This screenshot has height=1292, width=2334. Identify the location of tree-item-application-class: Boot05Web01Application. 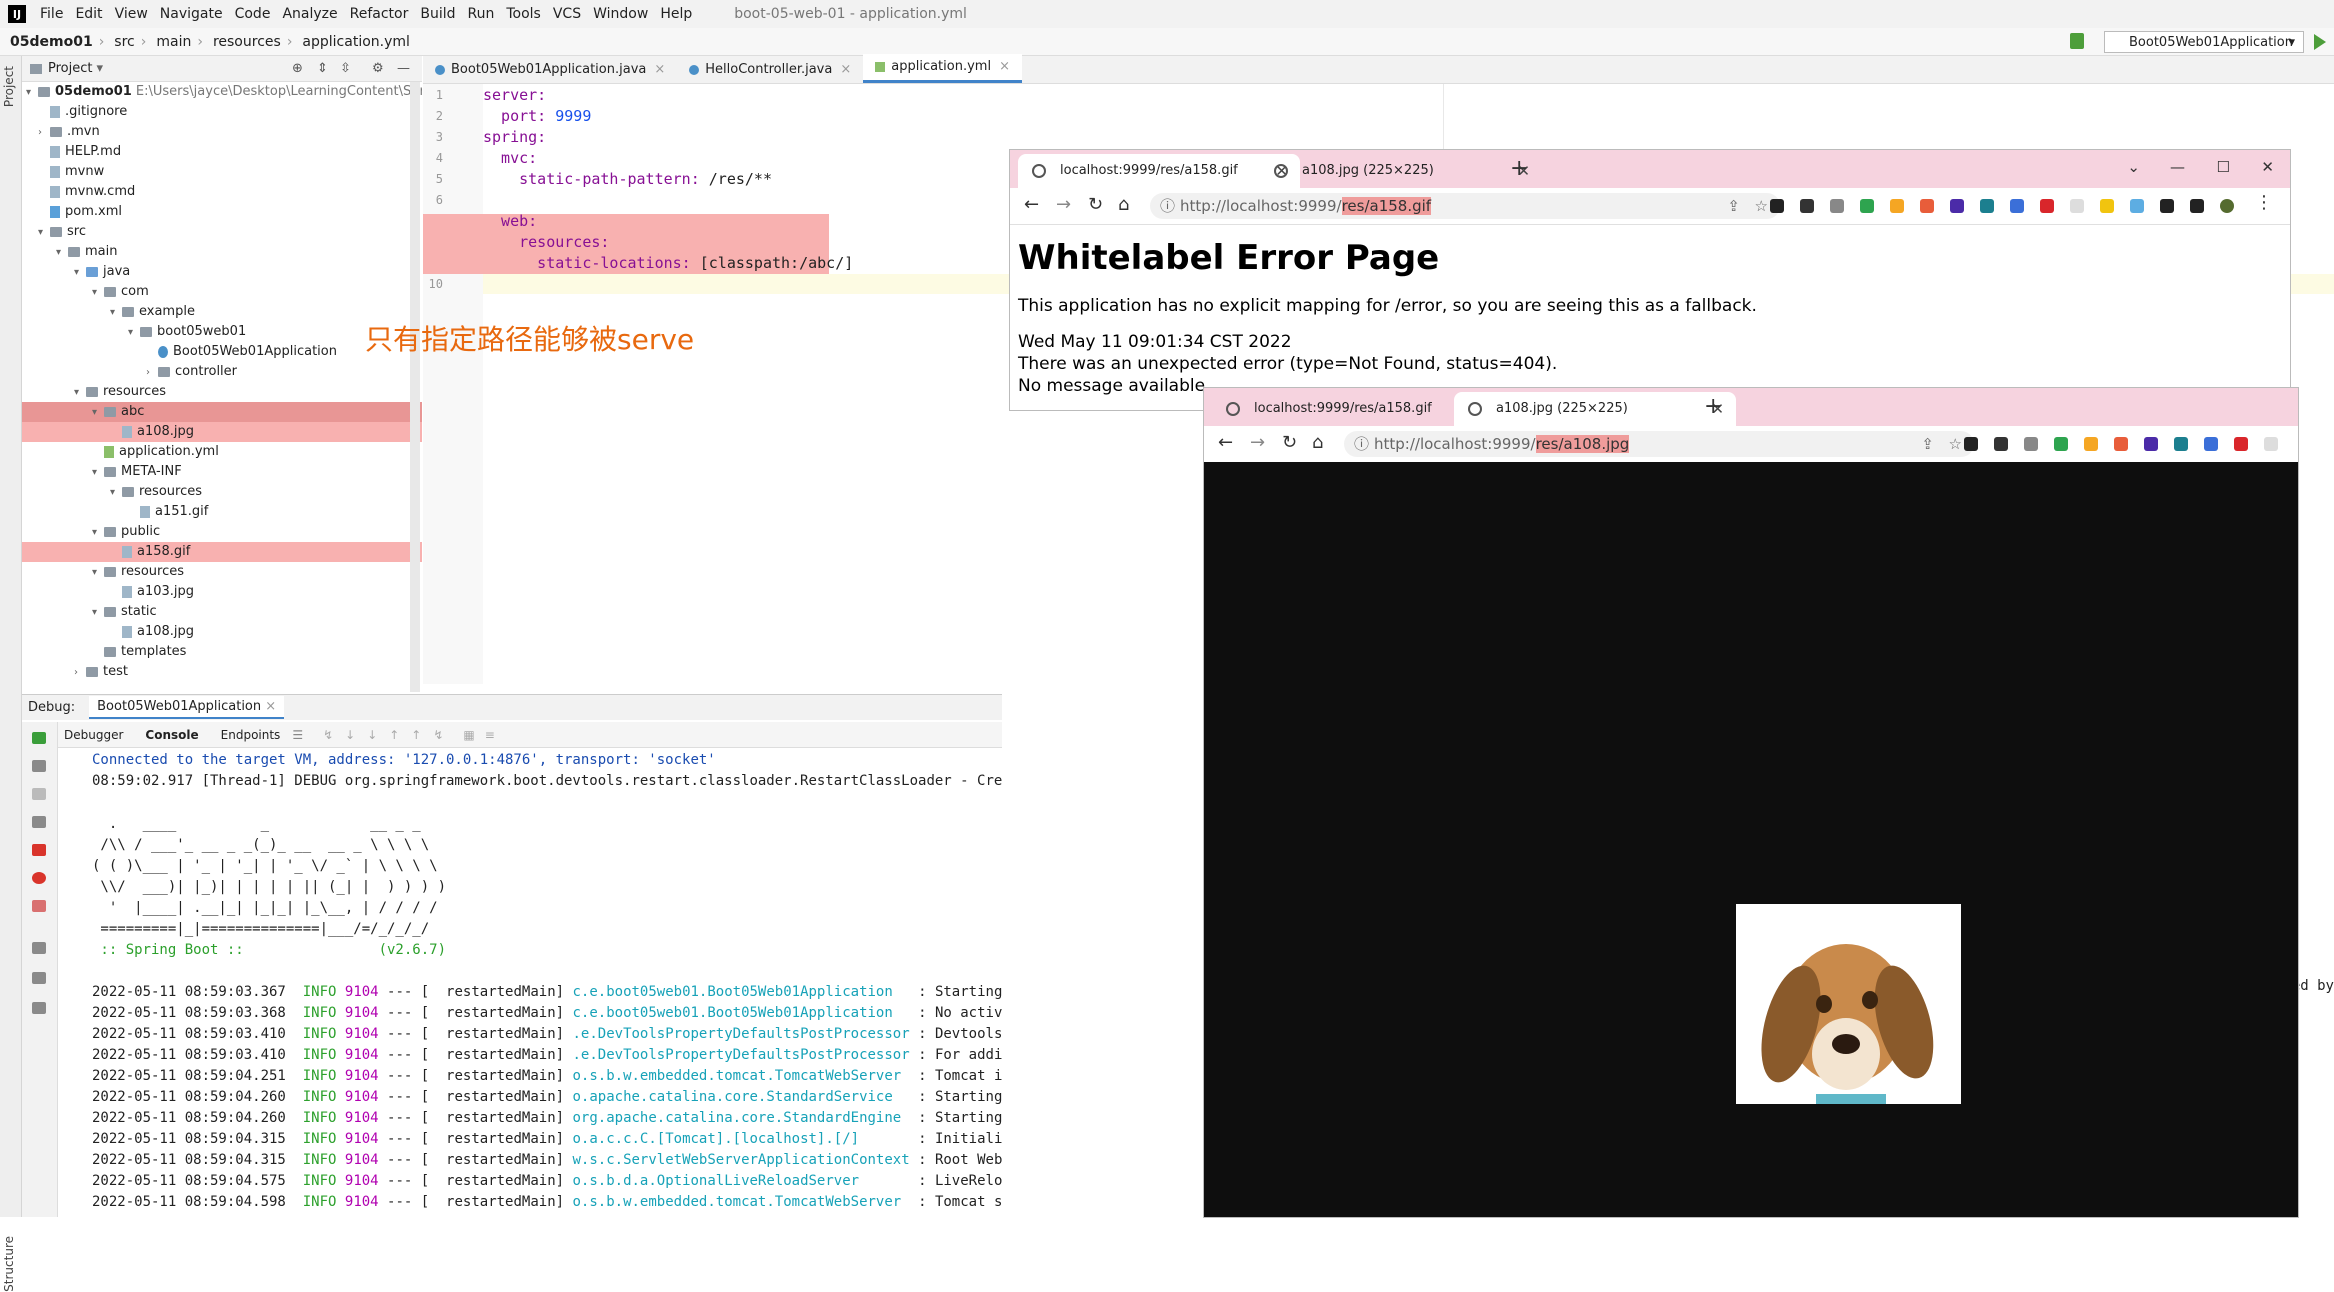
(222, 352).